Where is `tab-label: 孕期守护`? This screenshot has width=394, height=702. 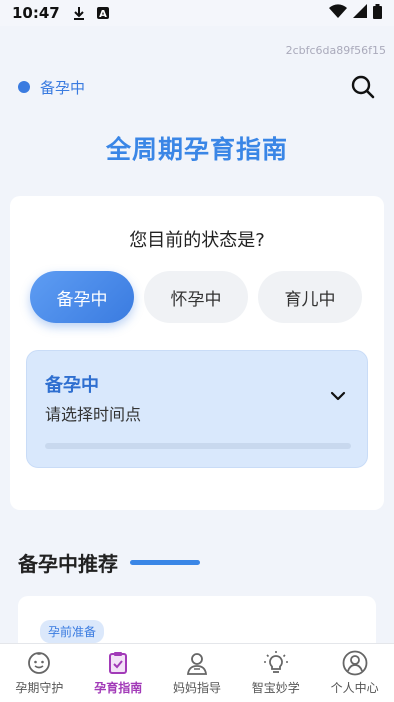
tab-label: 孕期守护 is located at coordinates (39, 688).